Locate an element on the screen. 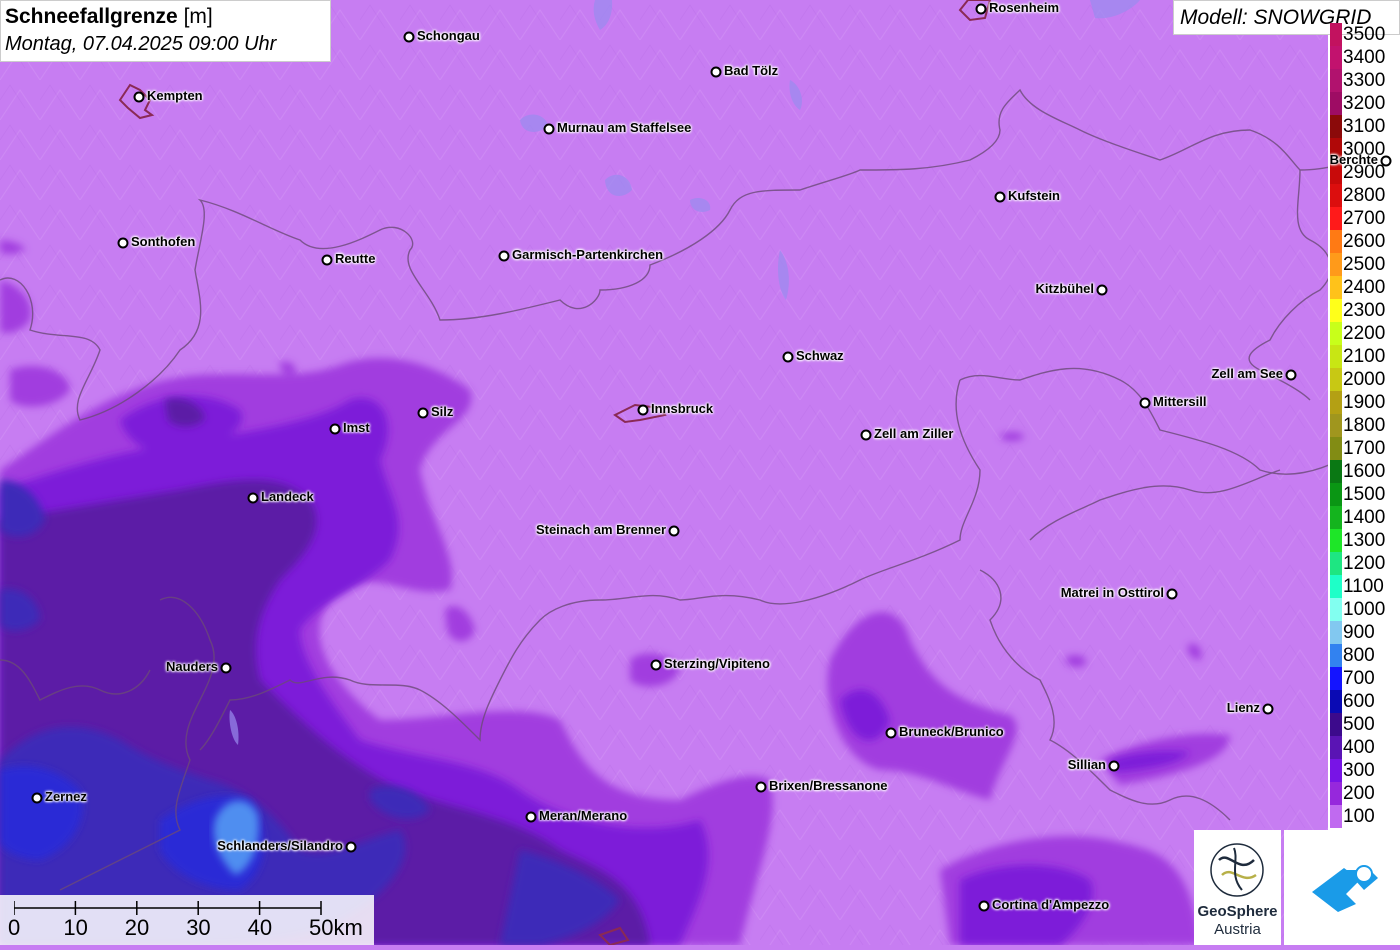 Image resolution: width=1400 pixels, height=950 pixels. legend-label: 600 is located at coordinates (1359, 701).